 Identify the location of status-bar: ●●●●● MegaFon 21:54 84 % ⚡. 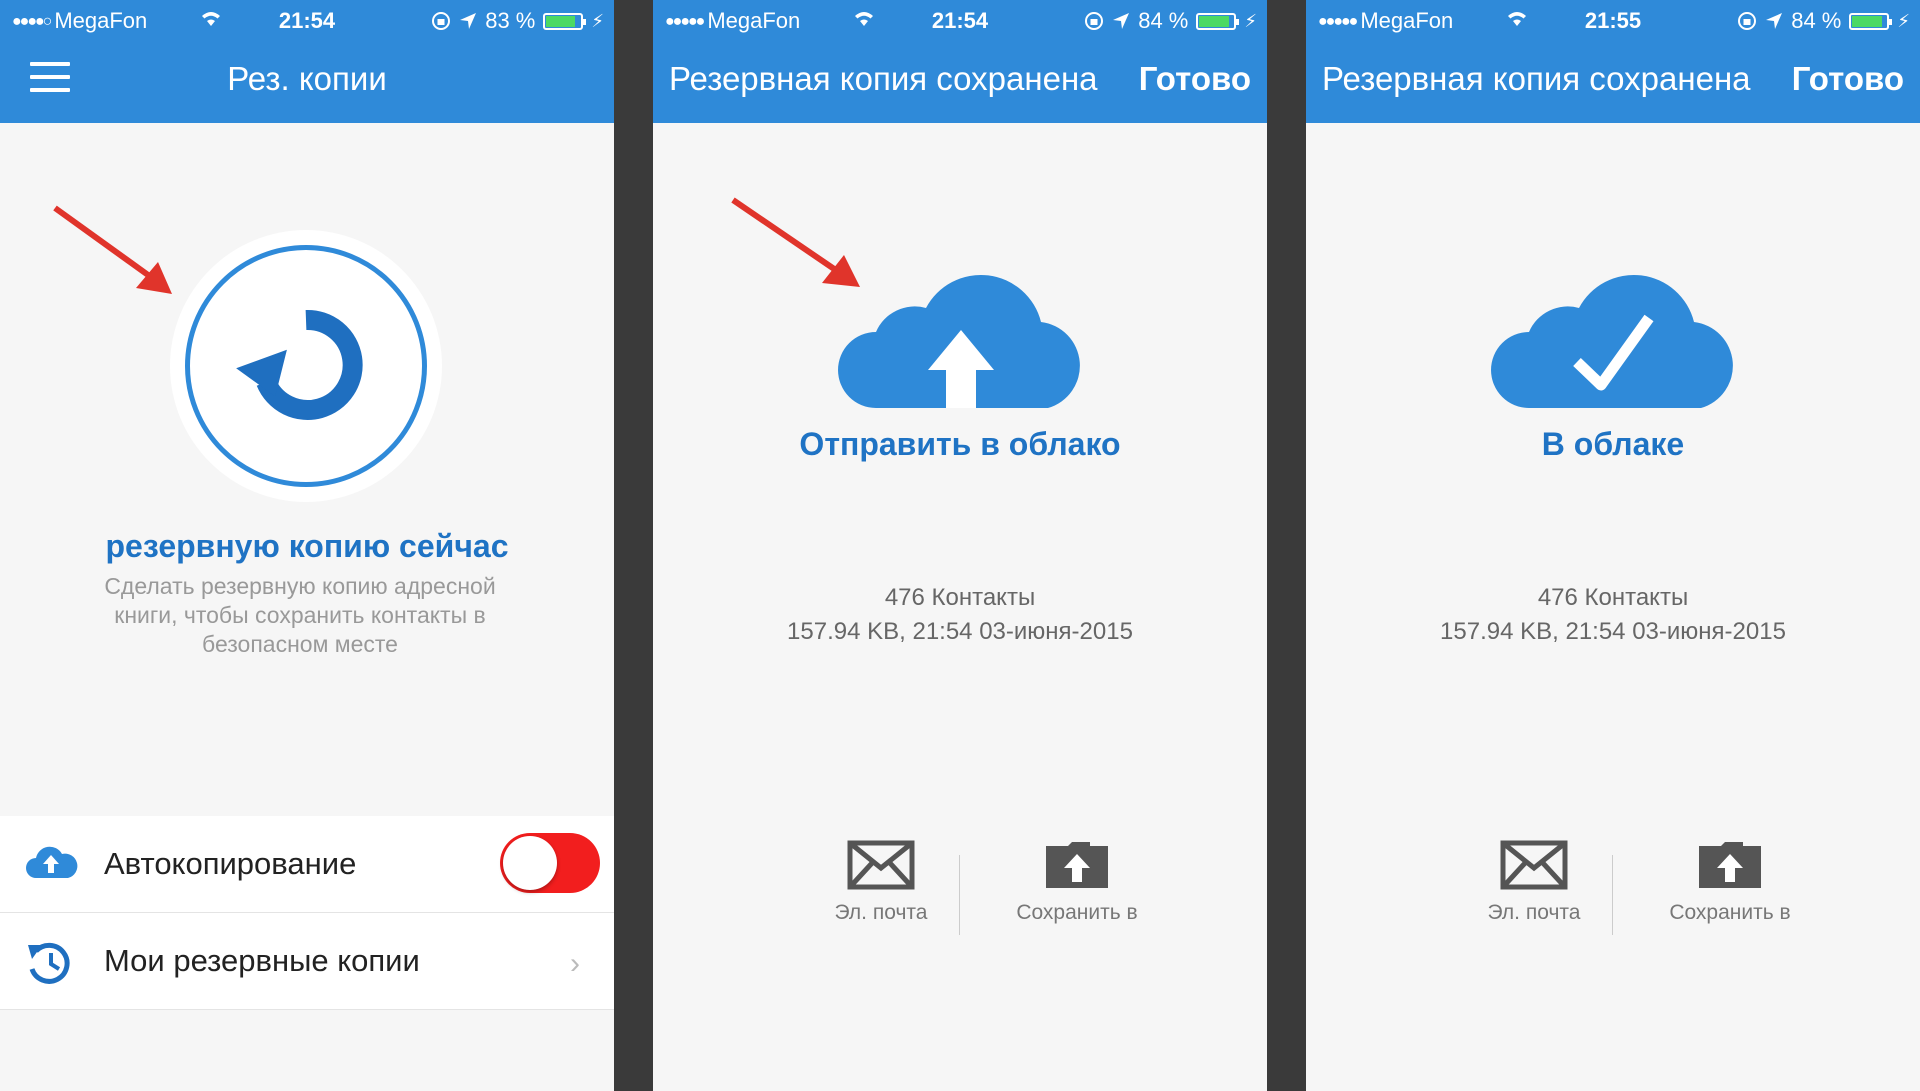
(960, 21).